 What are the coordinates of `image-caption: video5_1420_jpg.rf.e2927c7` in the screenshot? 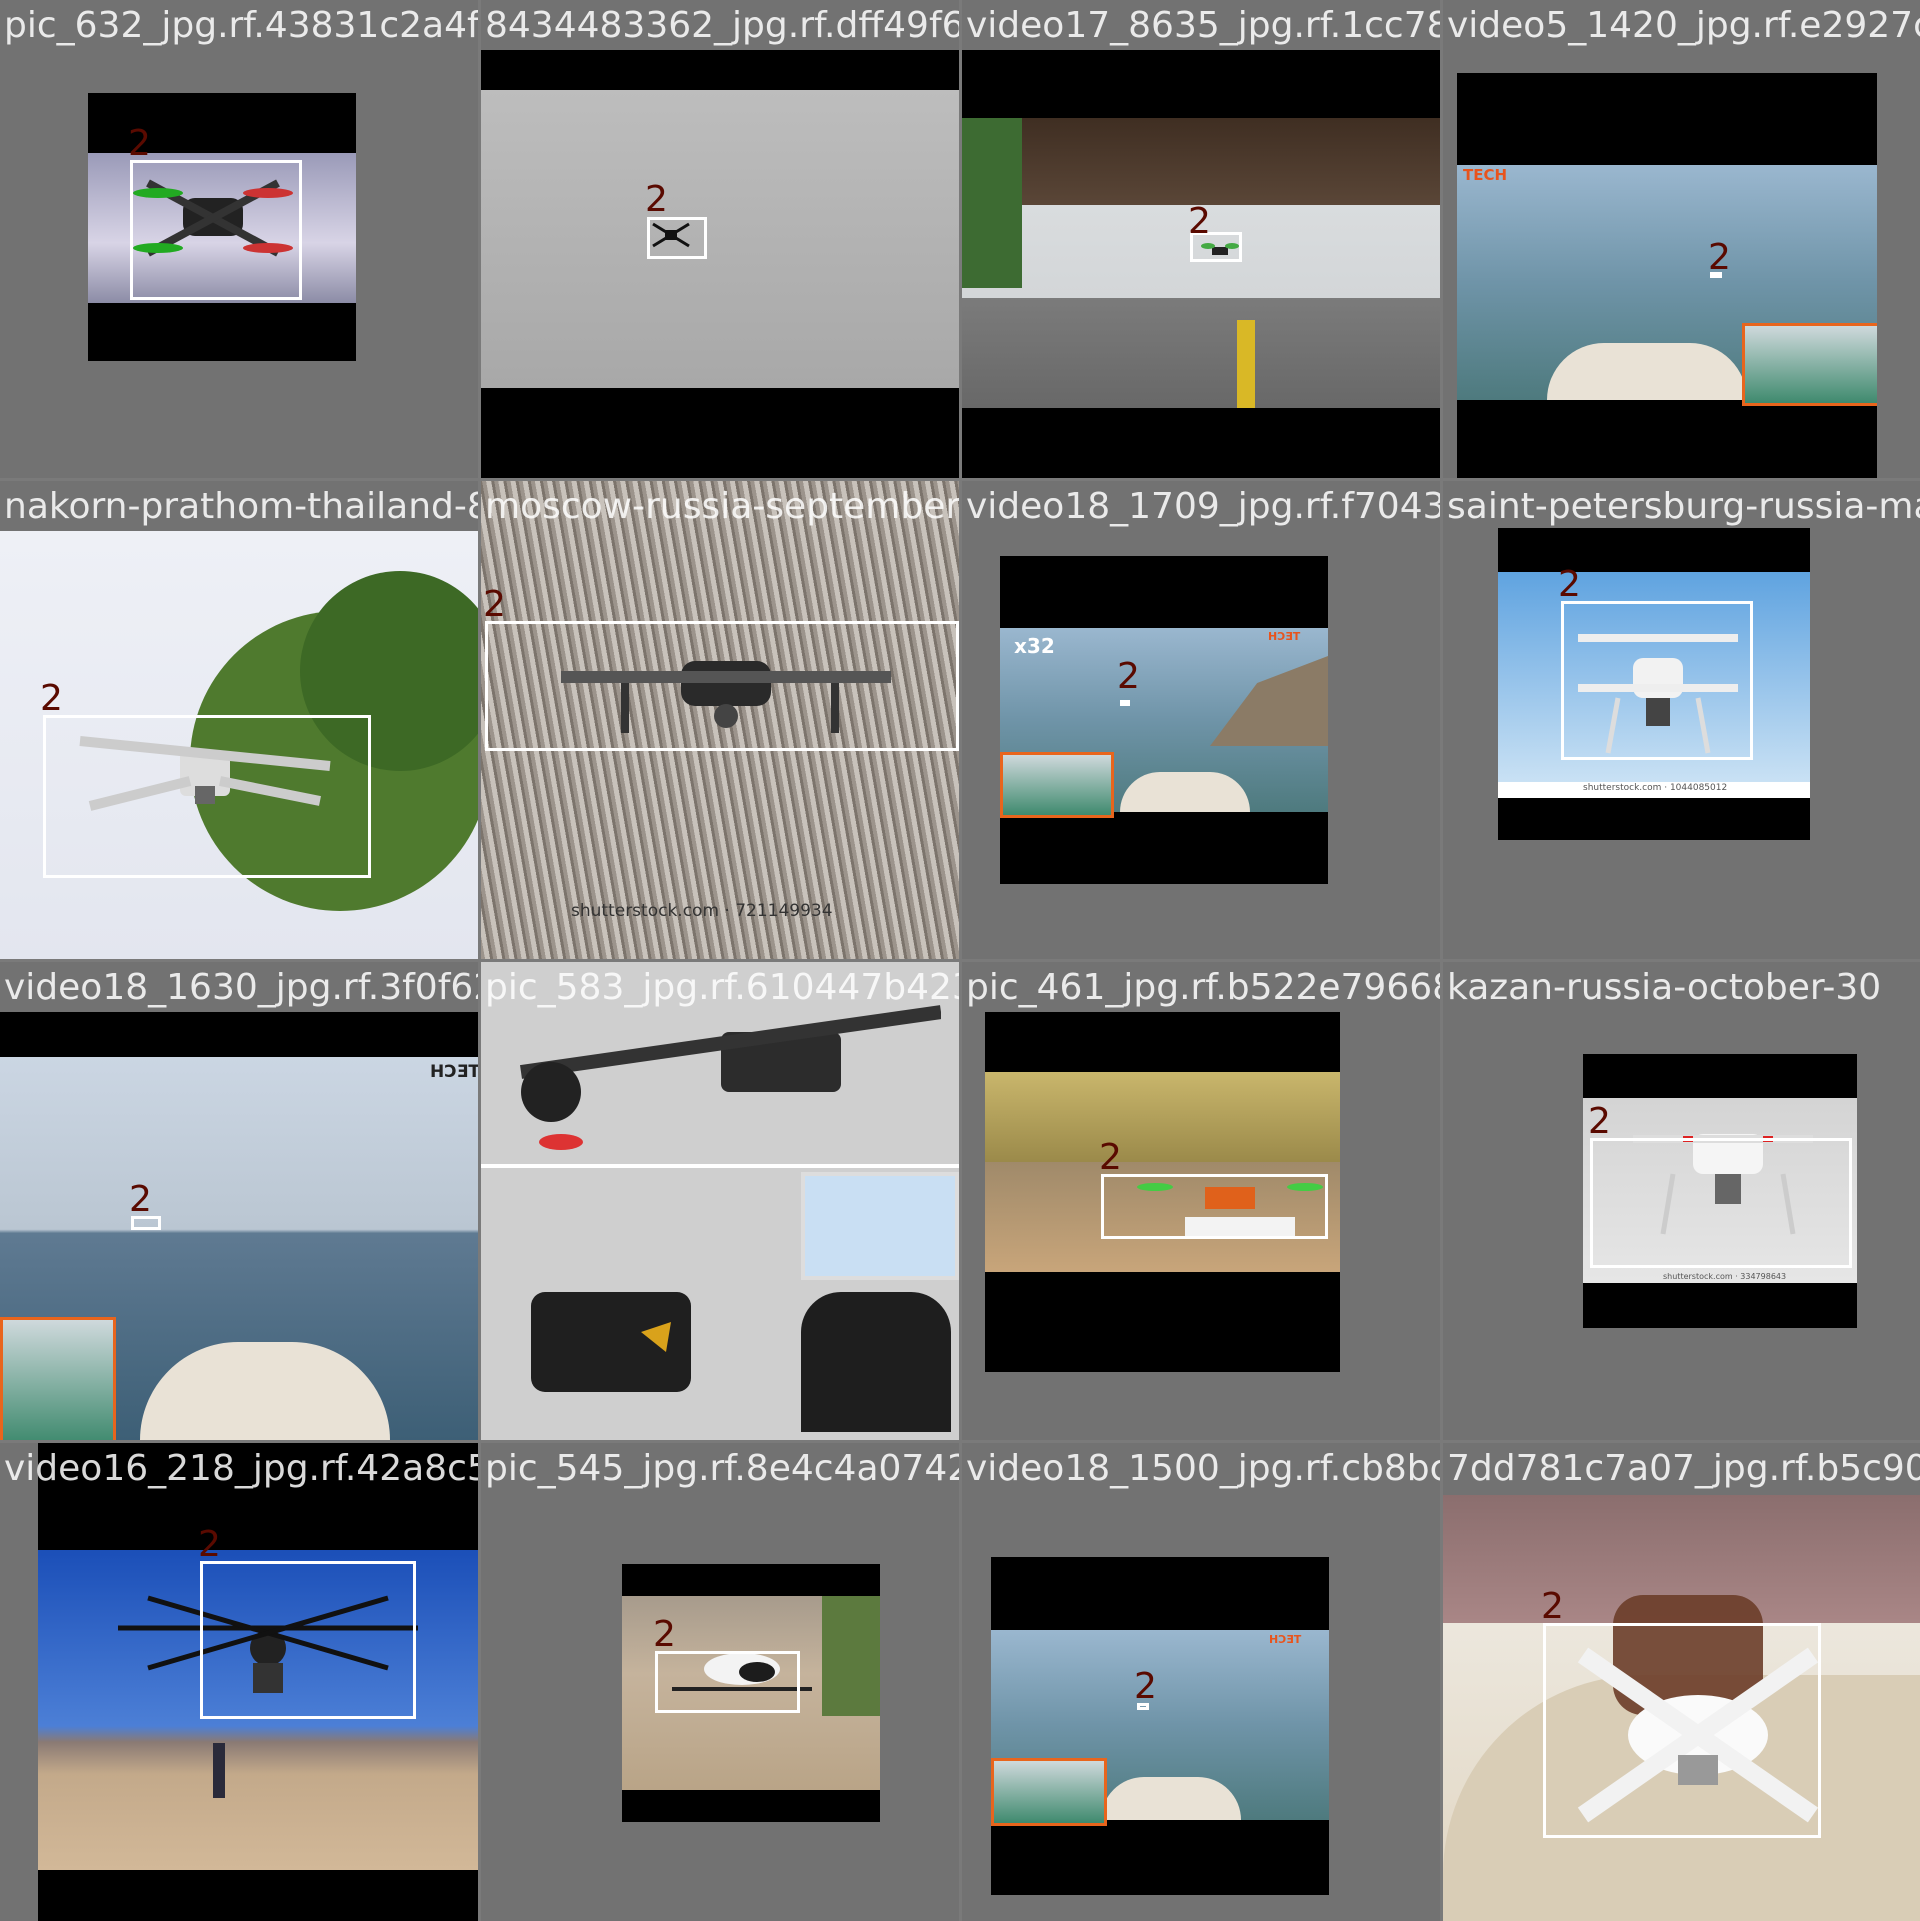 It's located at (1683, 25).